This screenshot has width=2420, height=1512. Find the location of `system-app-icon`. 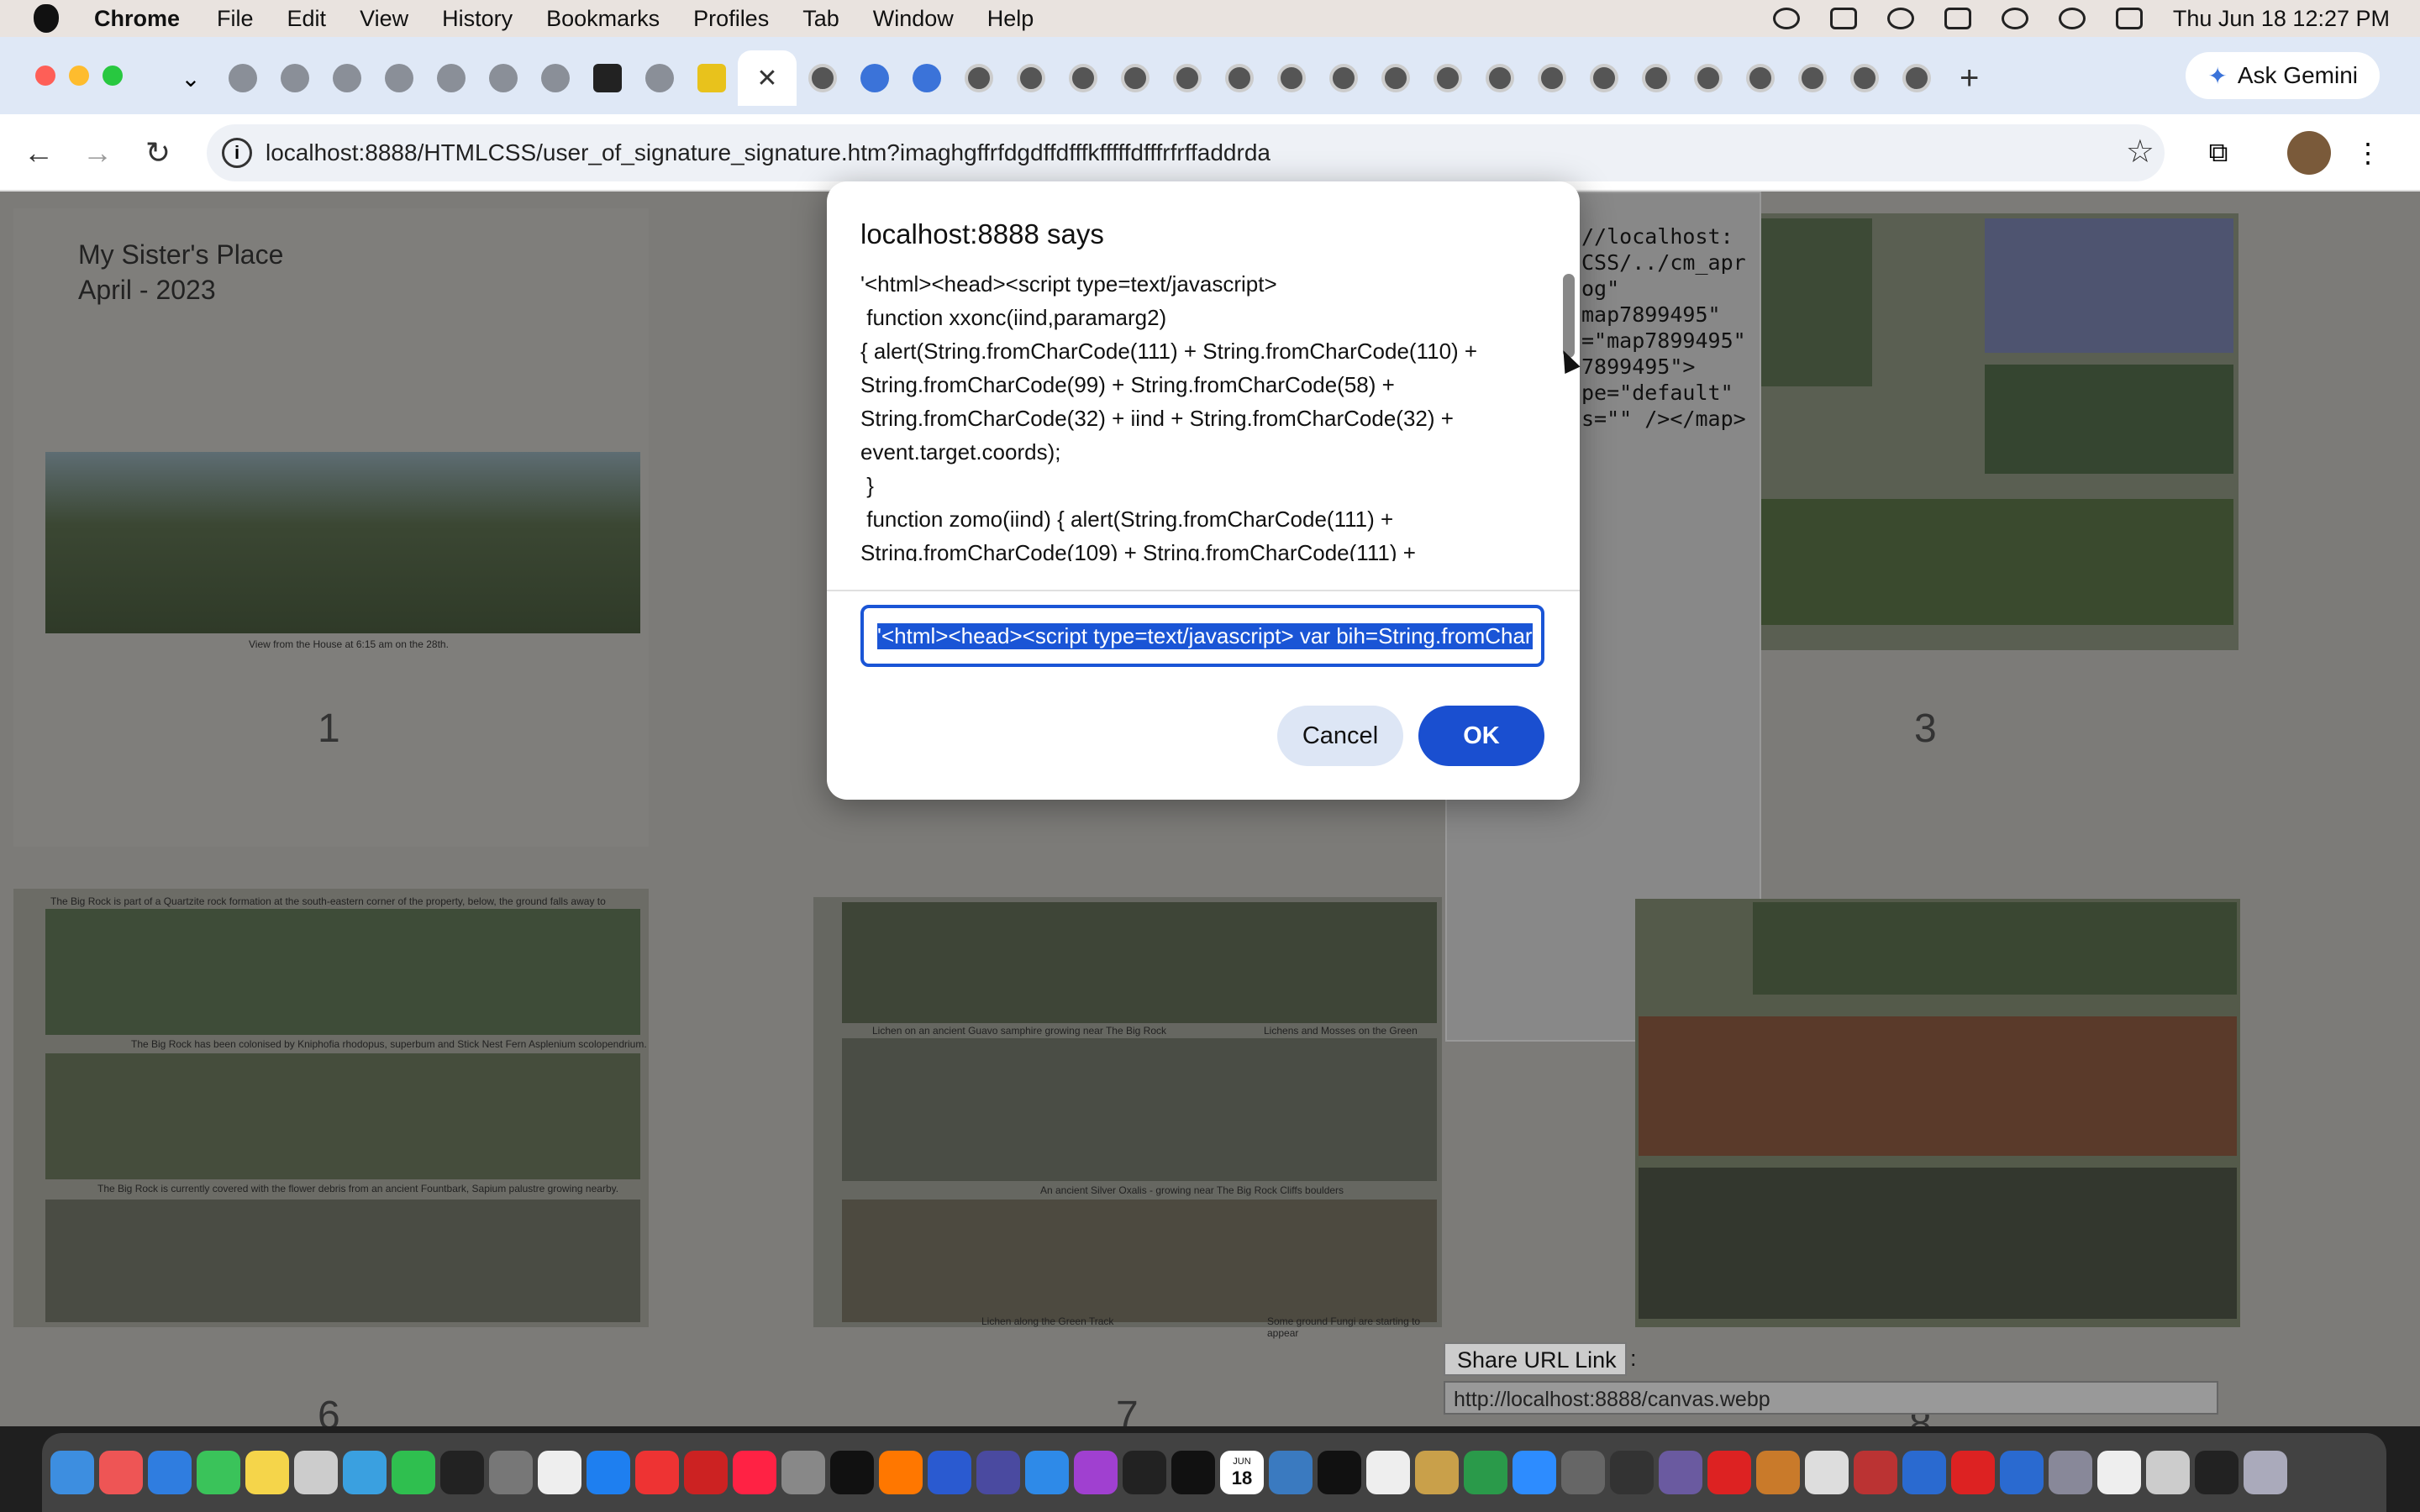

system-app-icon is located at coordinates (950, 1472).